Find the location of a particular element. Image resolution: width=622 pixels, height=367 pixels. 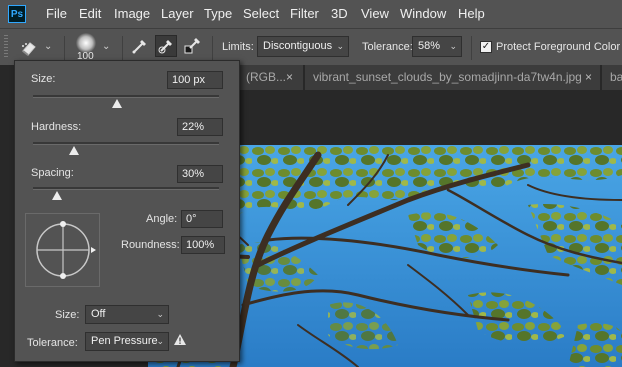

size-slider-handle is located at coordinates (116, 103).